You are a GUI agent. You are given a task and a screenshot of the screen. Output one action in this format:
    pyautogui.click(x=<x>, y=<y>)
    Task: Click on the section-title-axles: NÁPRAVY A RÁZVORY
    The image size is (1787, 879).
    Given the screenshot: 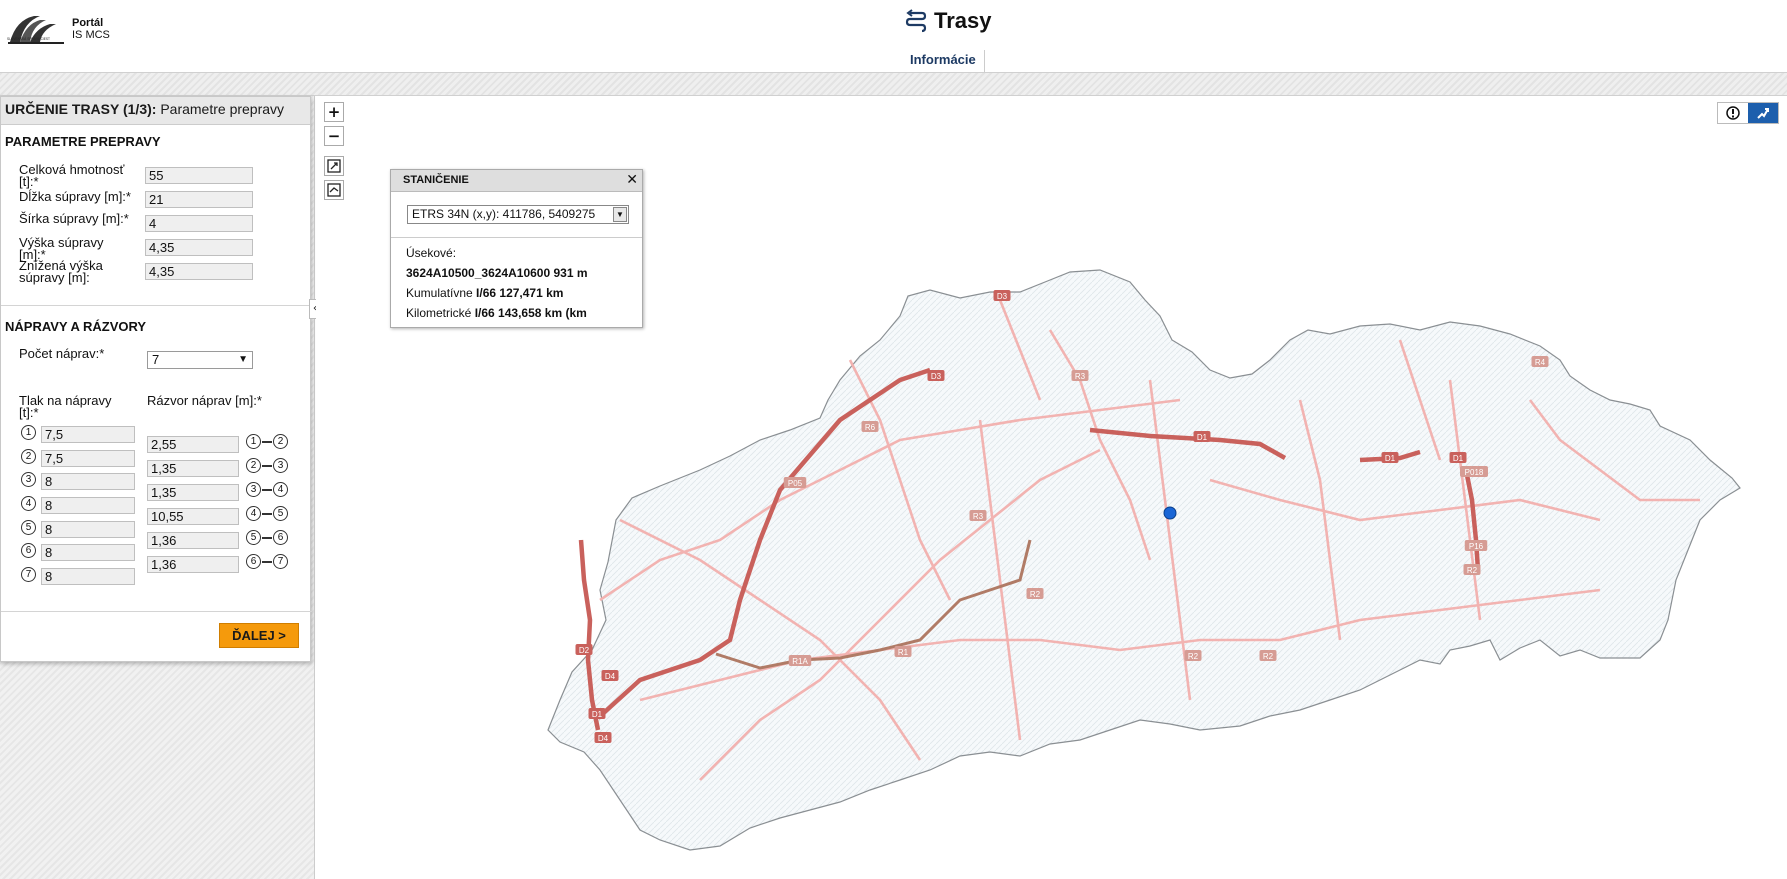 What is the action you would take?
    pyautogui.click(x=76, y=326)
    